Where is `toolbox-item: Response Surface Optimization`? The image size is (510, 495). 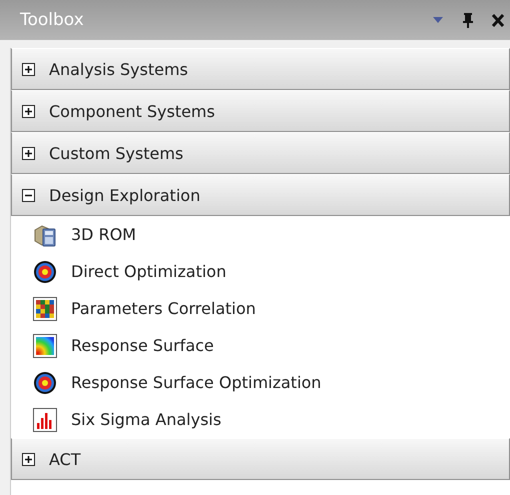
toolbox-item: Response Surface Optimization is located at coordinates (260, 382).